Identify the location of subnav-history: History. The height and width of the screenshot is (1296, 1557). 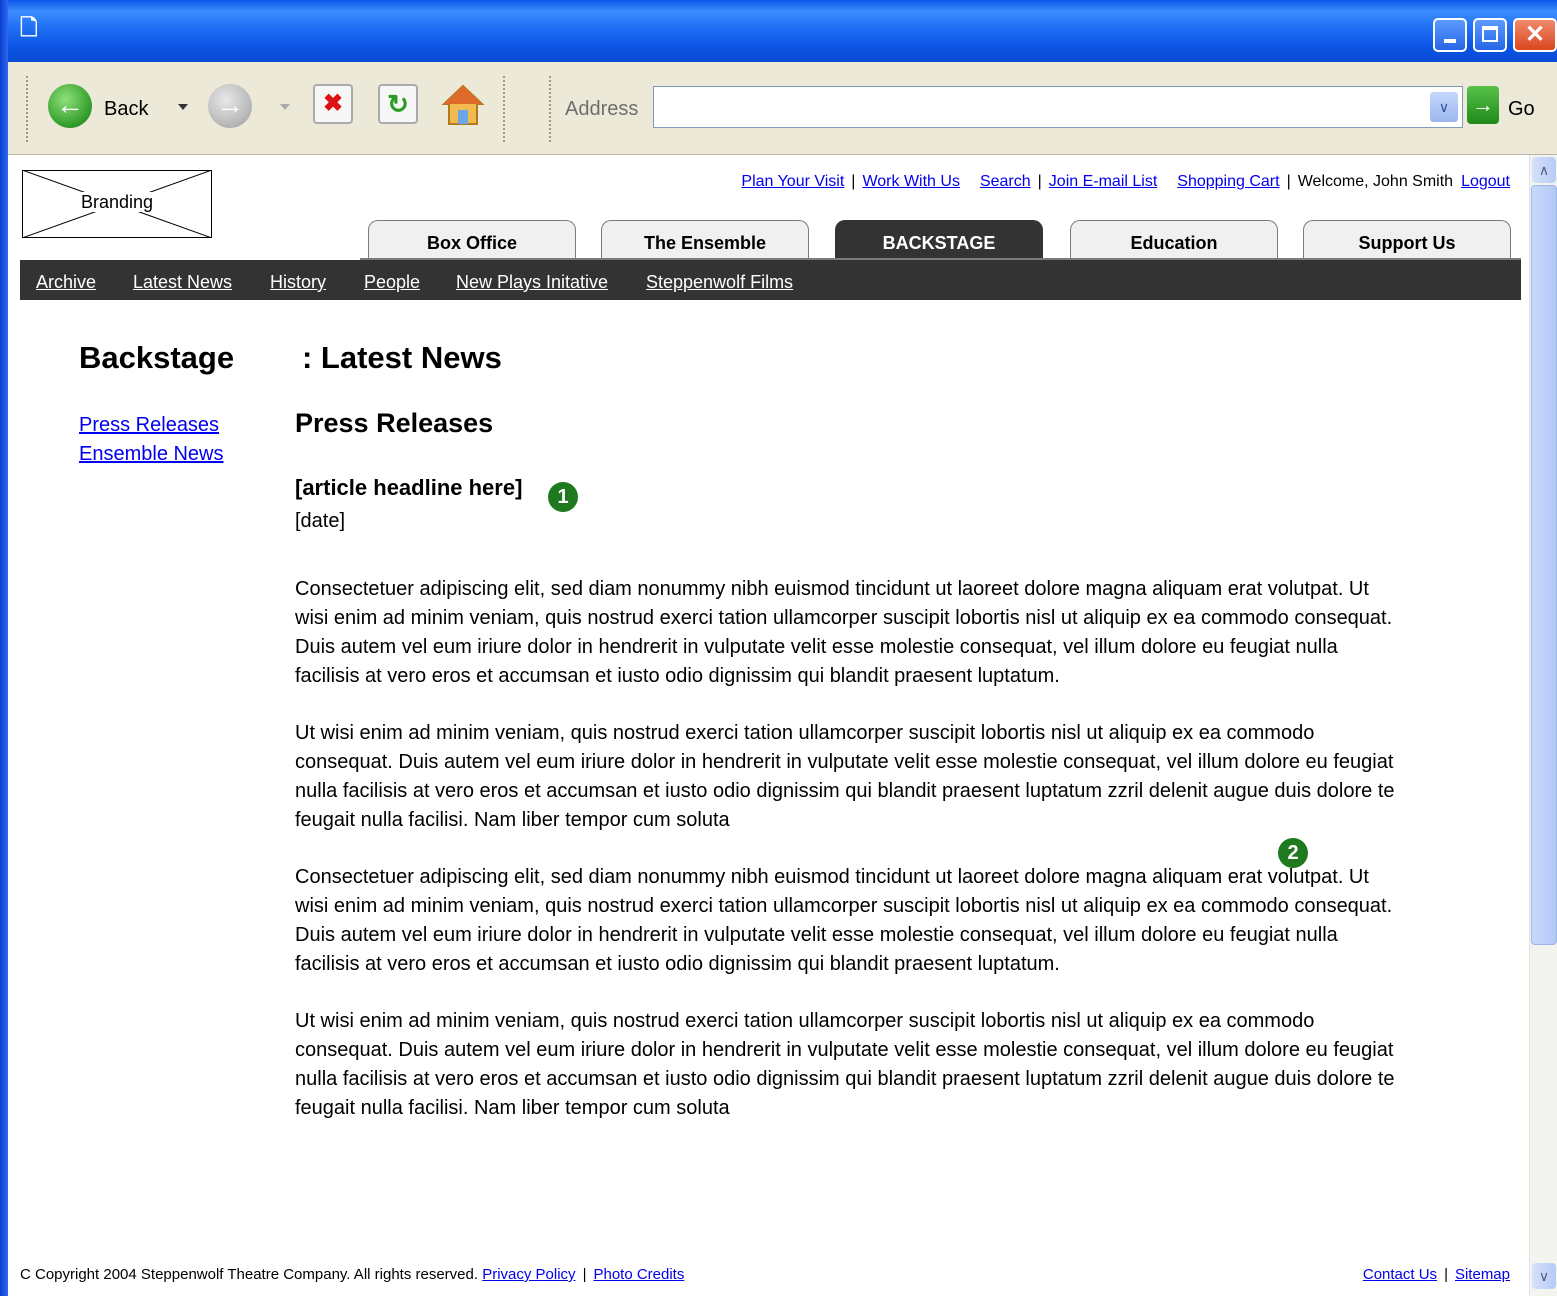
(298, 282).